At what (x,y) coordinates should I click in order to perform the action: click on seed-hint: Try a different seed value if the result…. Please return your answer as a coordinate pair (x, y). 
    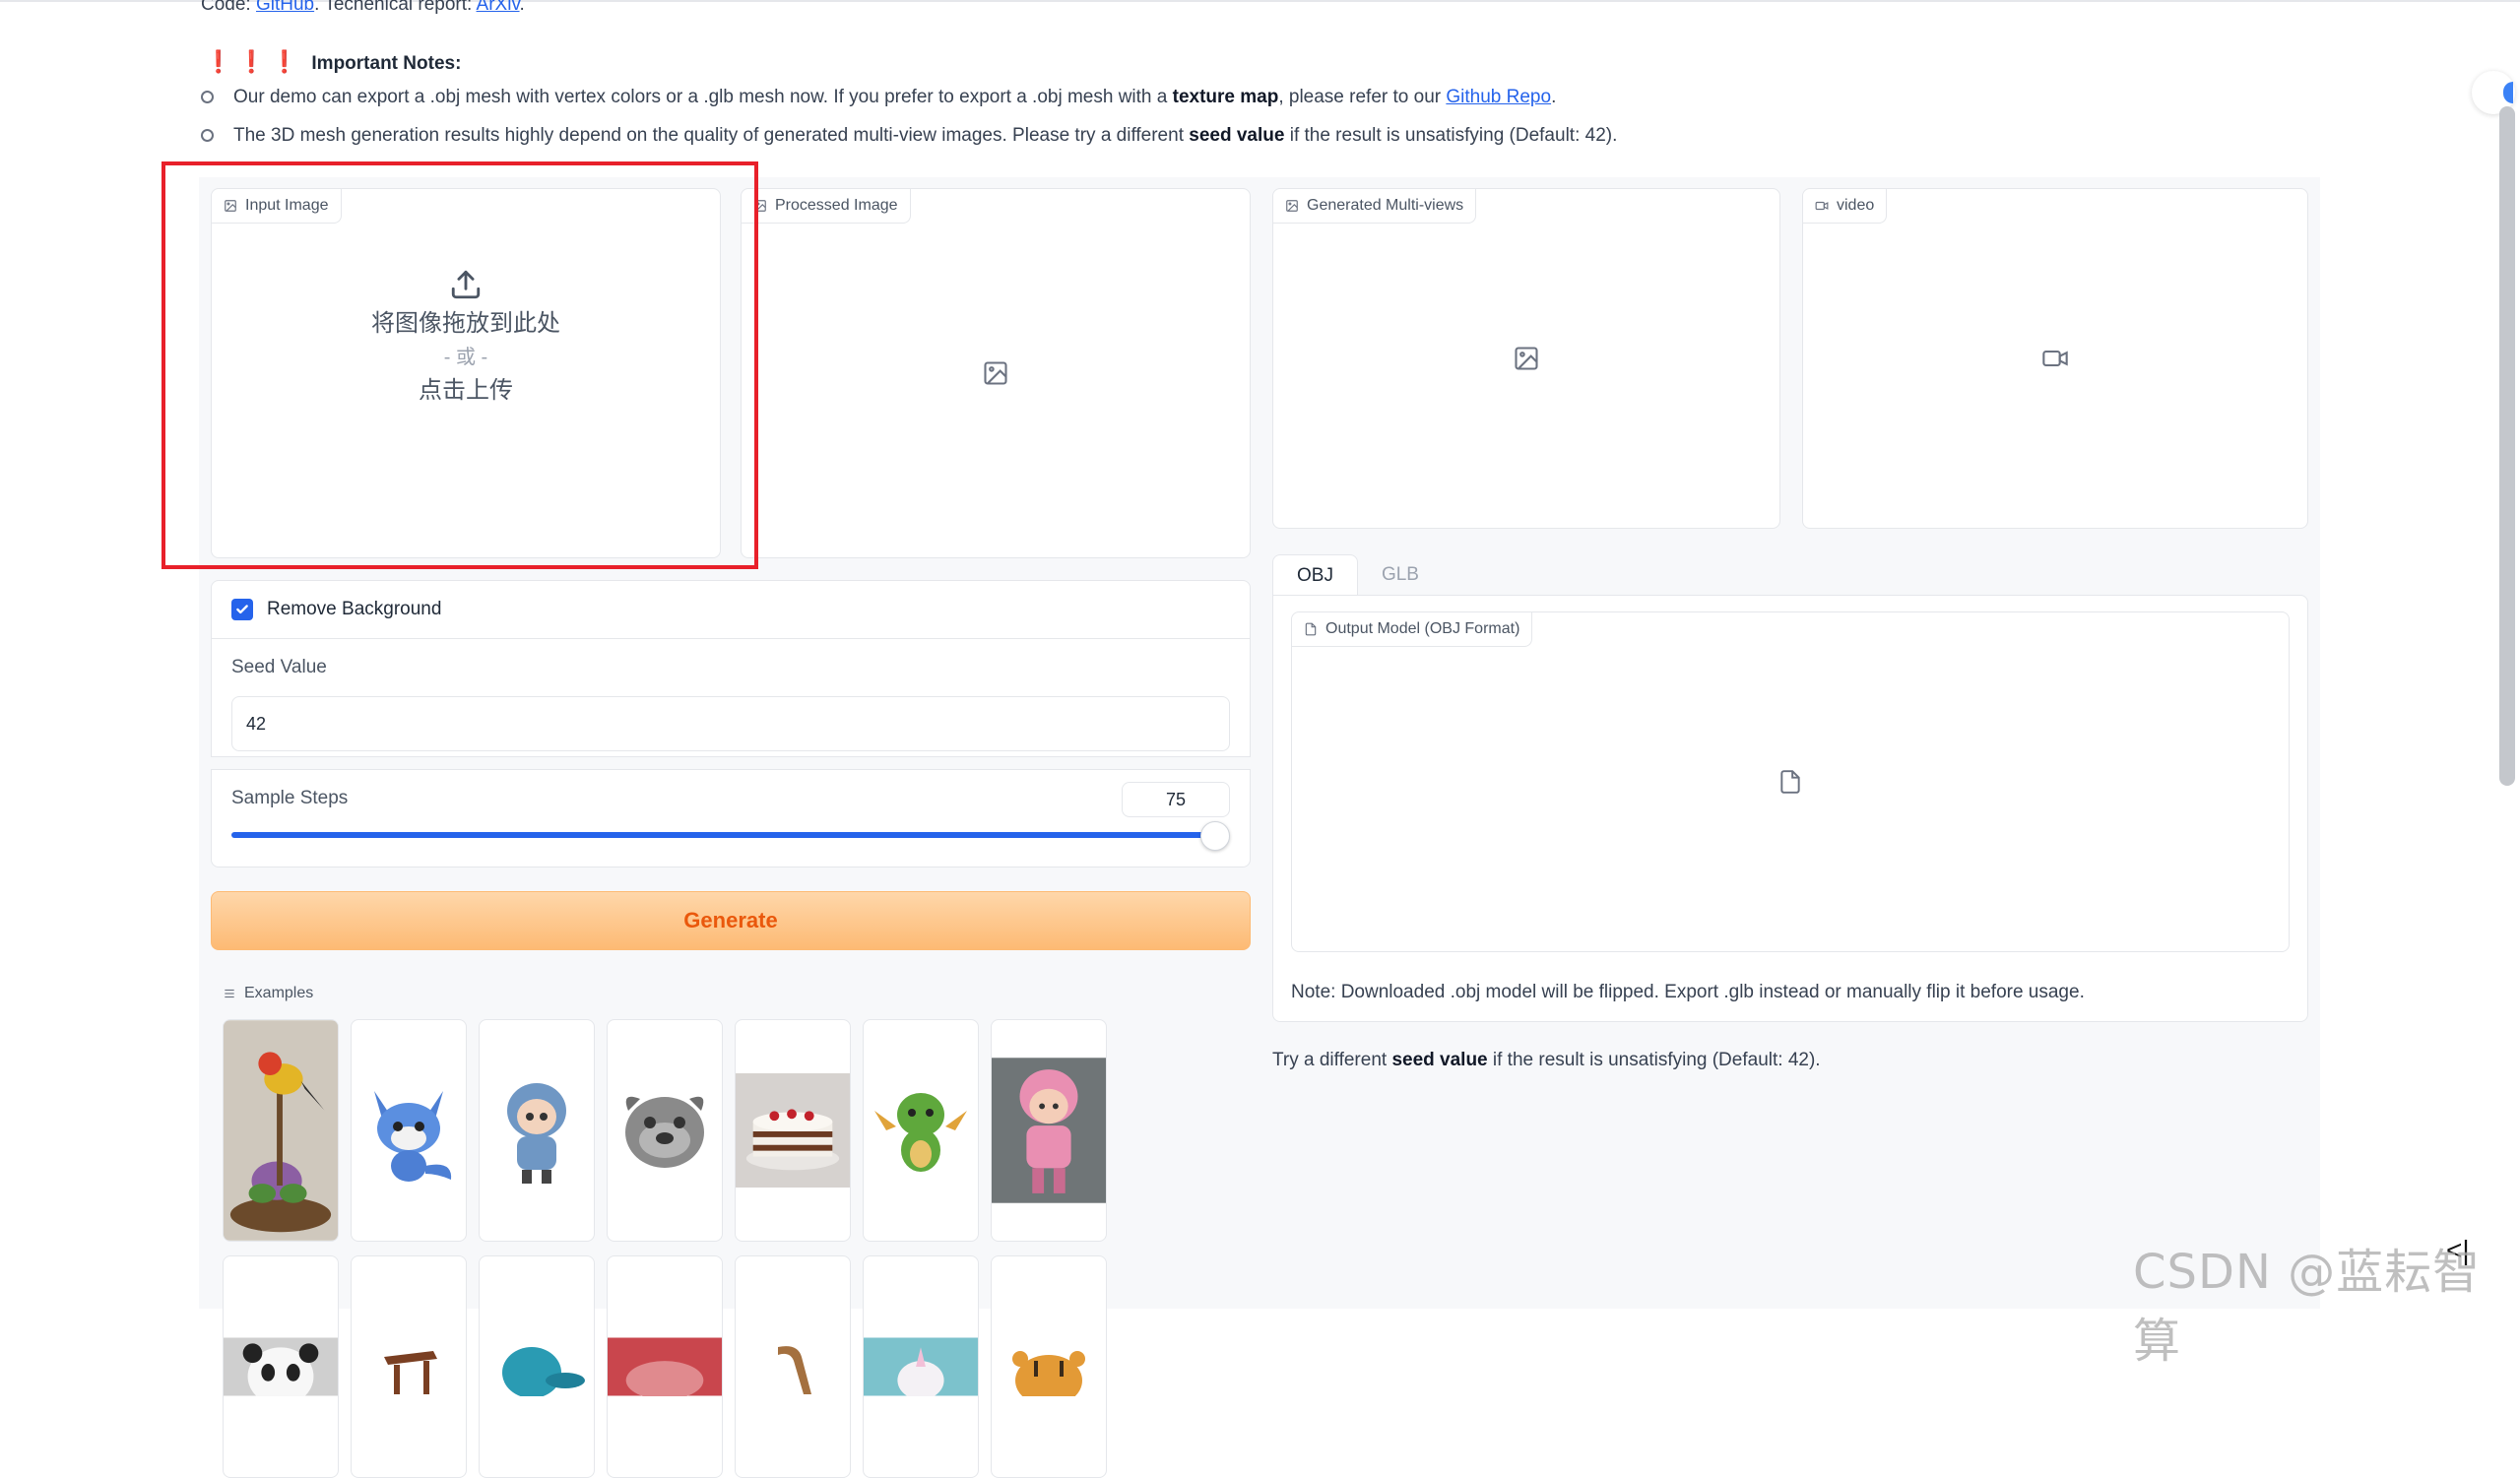
    Looking at the image, I should click on (1546, 1060).